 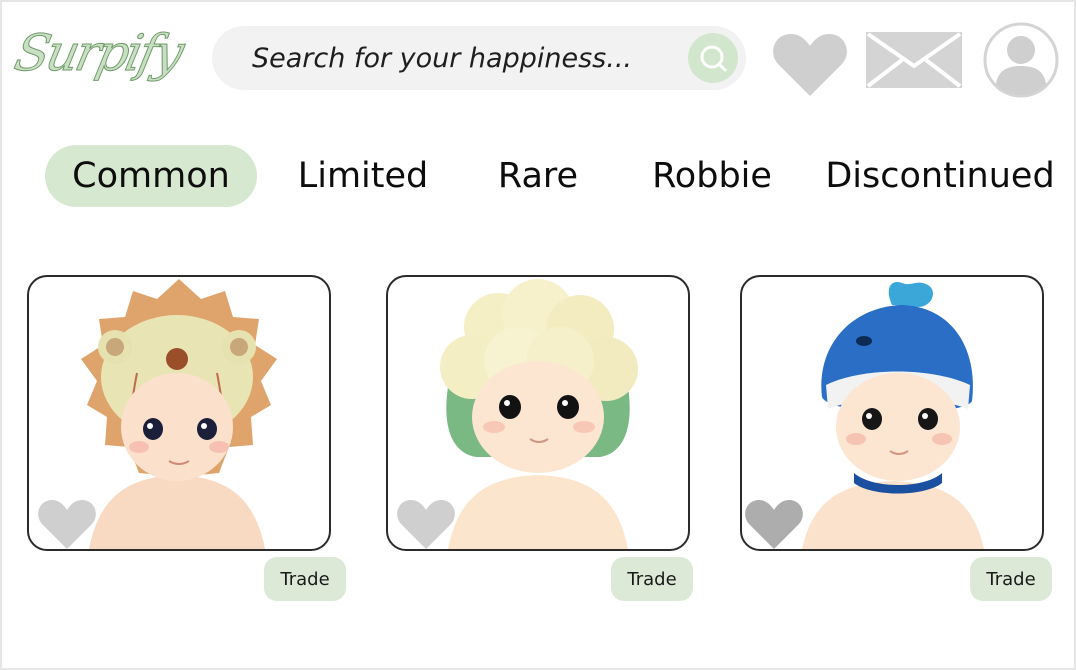 What do you see at coordinates (940, 176) in the screenshot?
I see `tab-discontinued: Discontinued` at bounding box center [940, 176].